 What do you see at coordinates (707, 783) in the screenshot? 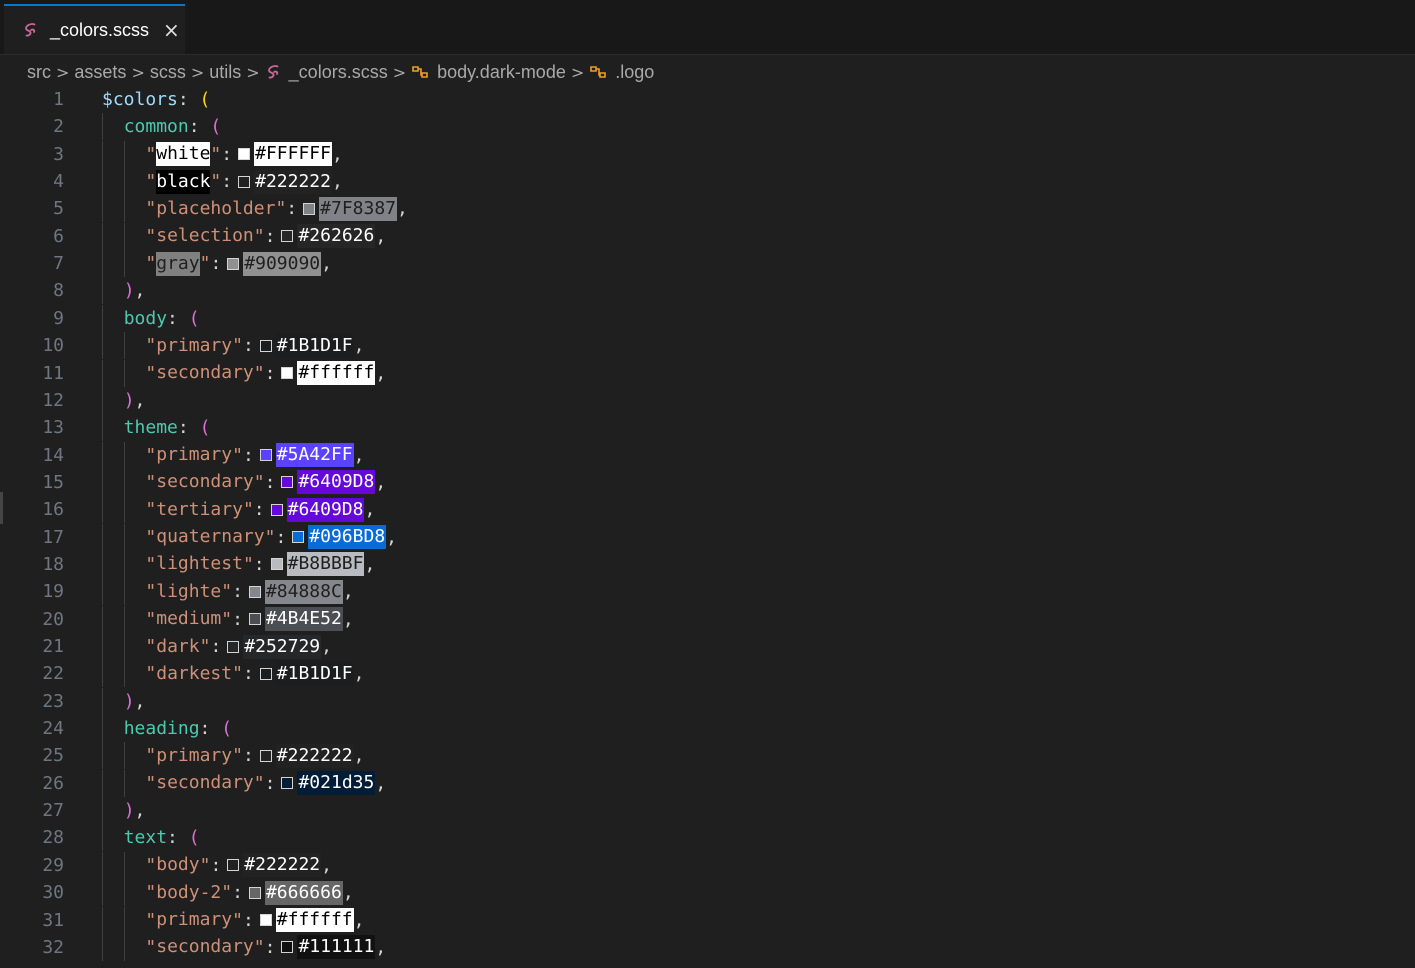
I see `code-line: 26 " secondary ": #021d35,` at bounding box center [707, 783].